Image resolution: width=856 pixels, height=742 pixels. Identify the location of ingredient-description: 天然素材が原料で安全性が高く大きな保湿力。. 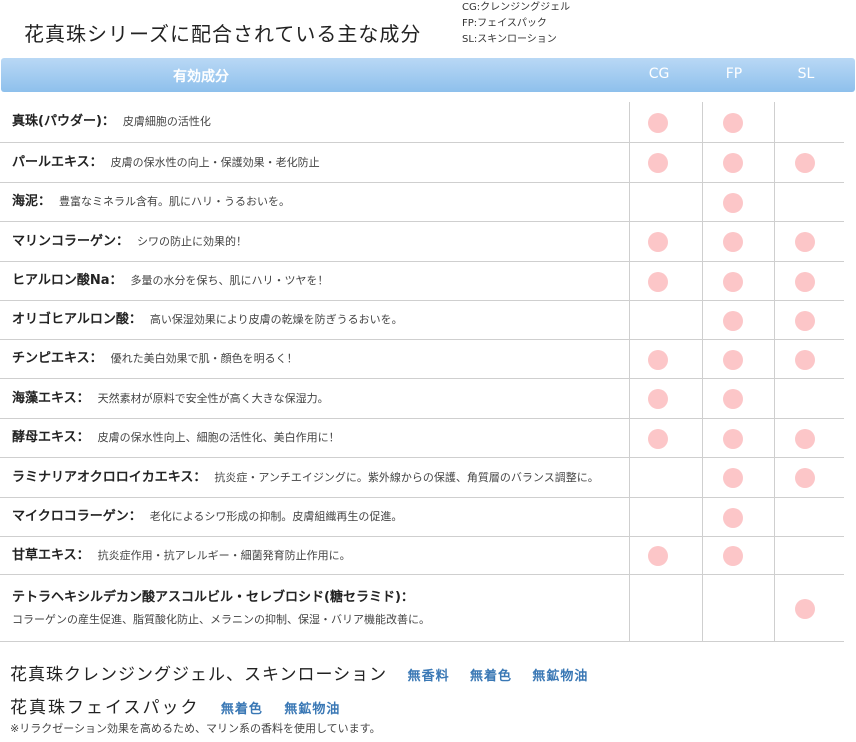
(213, 398).